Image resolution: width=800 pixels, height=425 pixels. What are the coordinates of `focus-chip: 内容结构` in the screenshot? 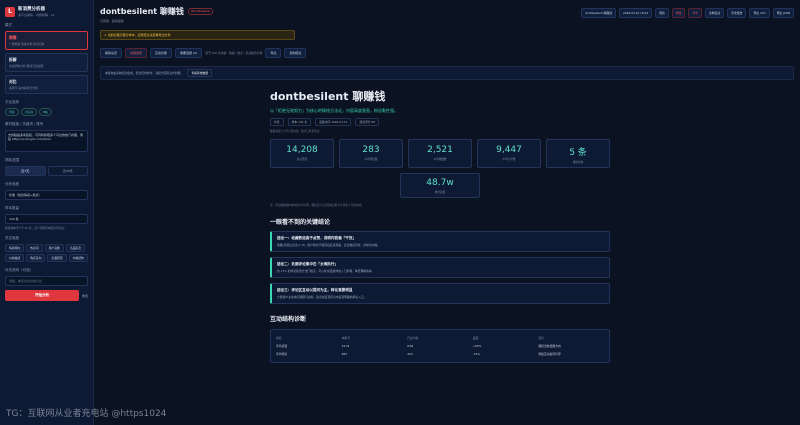 It's located at (78, 258).